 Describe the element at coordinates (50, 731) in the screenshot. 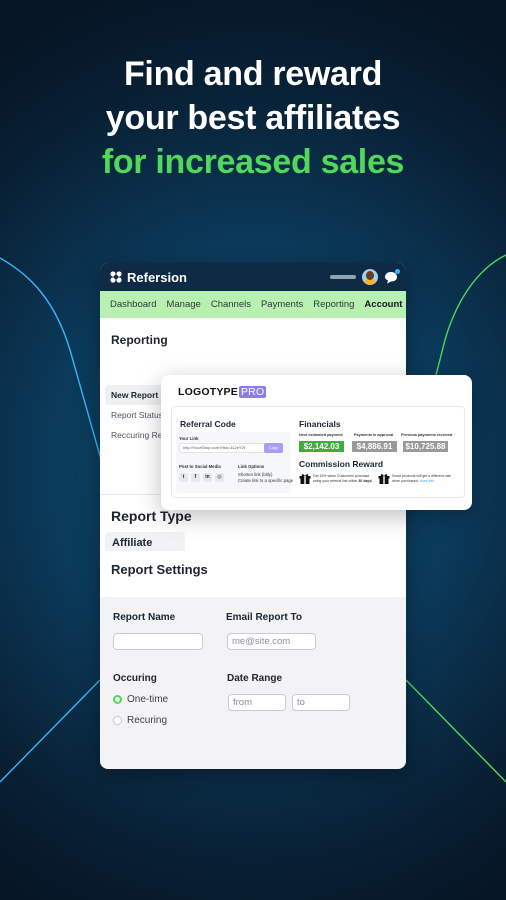

I see `blue-diagonal-line` at that location.